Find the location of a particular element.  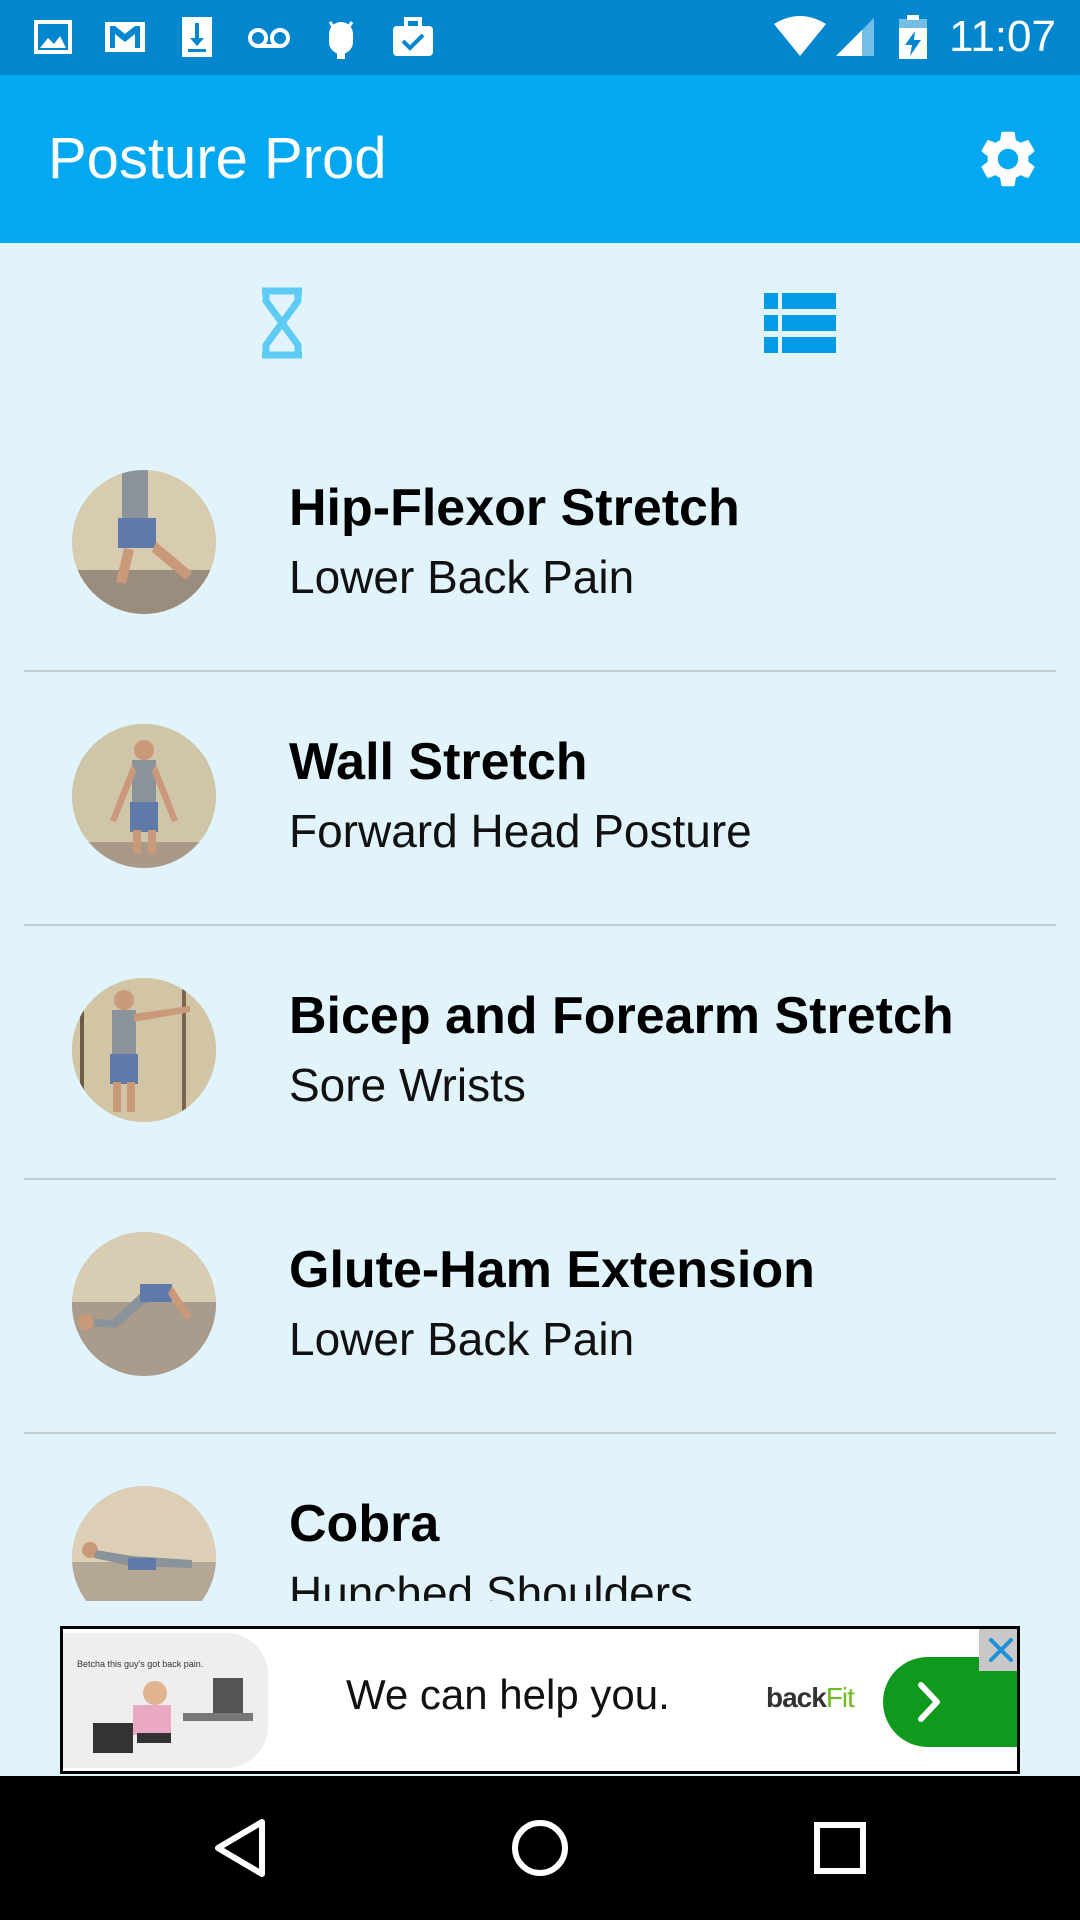

ad-brand-logo: backFit is located at coordinates (810, 1698).